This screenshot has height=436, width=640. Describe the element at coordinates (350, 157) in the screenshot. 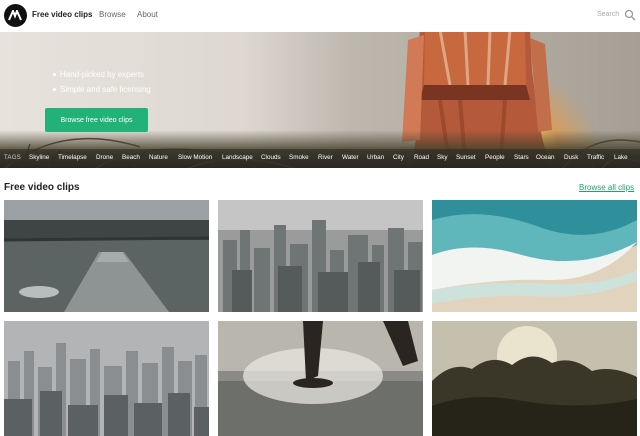

I see `tag-link: Water` at that location.